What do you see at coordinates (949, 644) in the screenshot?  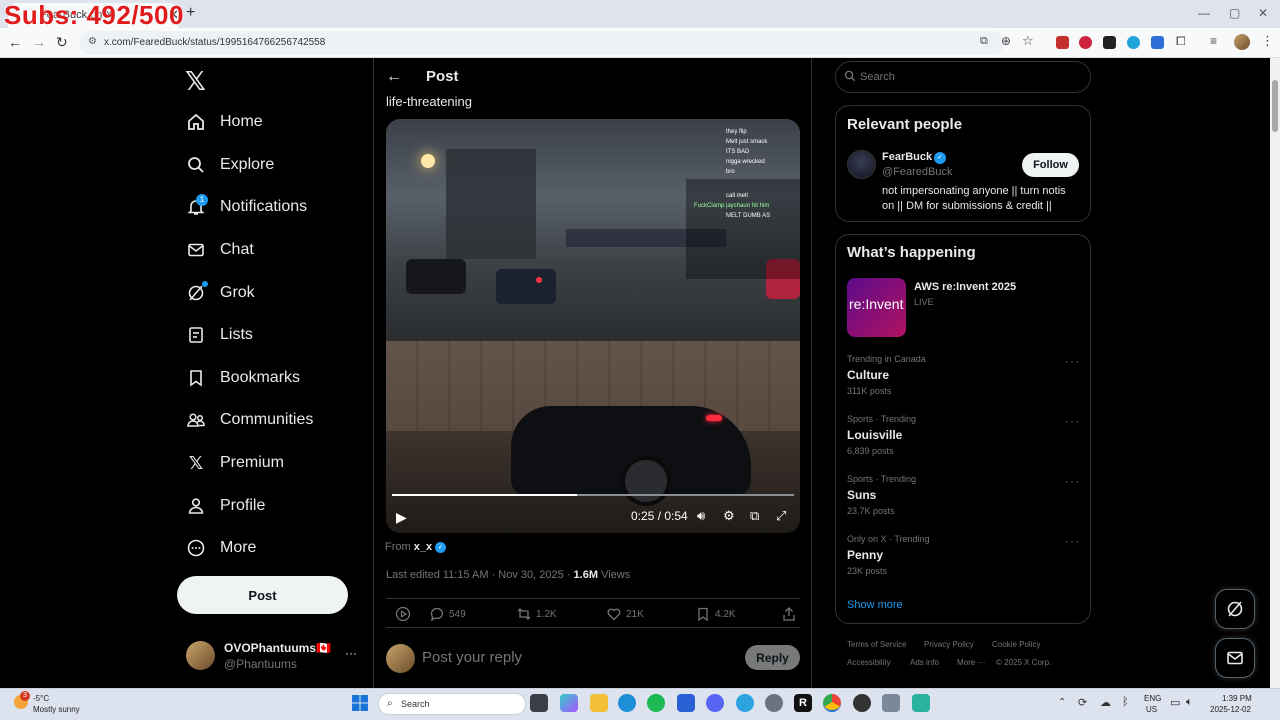 I see `footer-link: Privacy Policy` at bounding box center [949, 644].